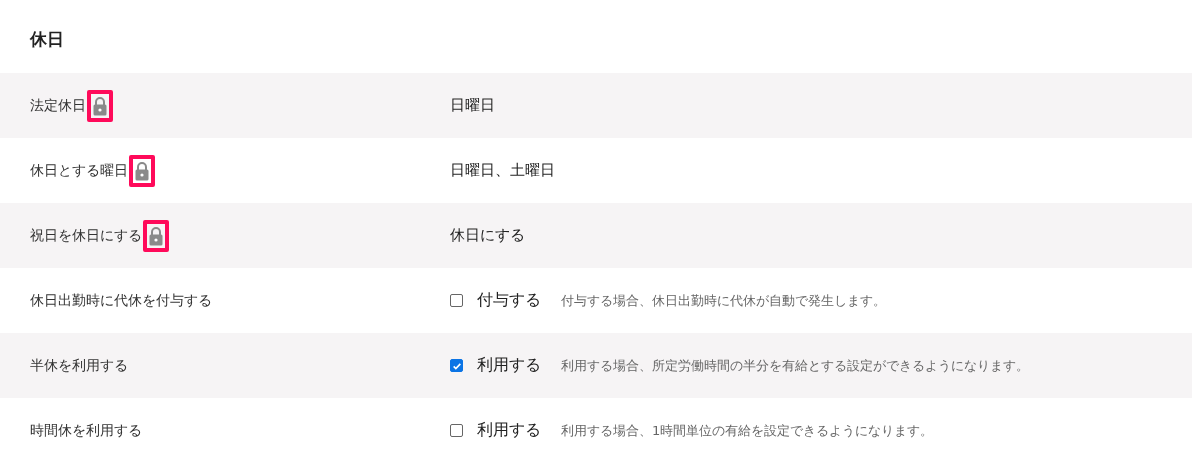 The height and width of the screenshot is (459, 1192). I want to click on setting-label: 休日とする曜日, so click(79, 170).